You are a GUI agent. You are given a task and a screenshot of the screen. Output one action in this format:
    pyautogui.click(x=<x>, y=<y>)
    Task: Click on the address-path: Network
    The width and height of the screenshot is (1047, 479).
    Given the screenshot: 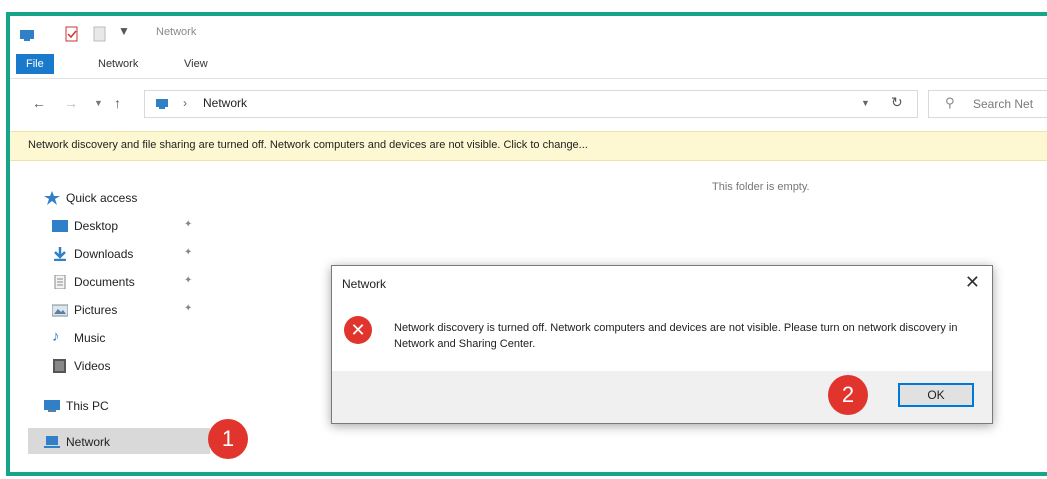 What is the action you would take?
    pyautogui.click(x=225, y=103)
    